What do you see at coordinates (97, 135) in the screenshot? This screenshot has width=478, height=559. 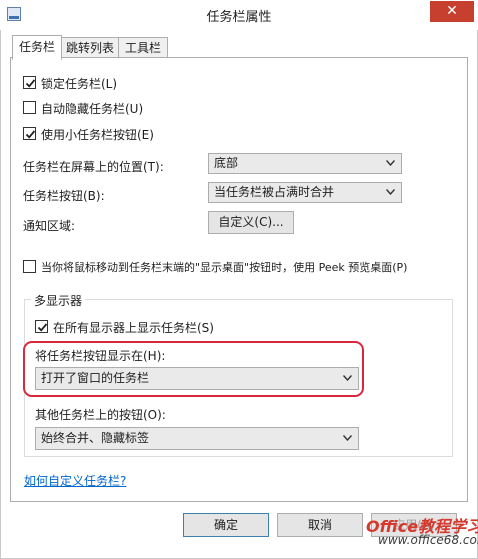 I see `small-buttons-label: 使用小任务栏按钮(E)` at bounding box center [97, 135].